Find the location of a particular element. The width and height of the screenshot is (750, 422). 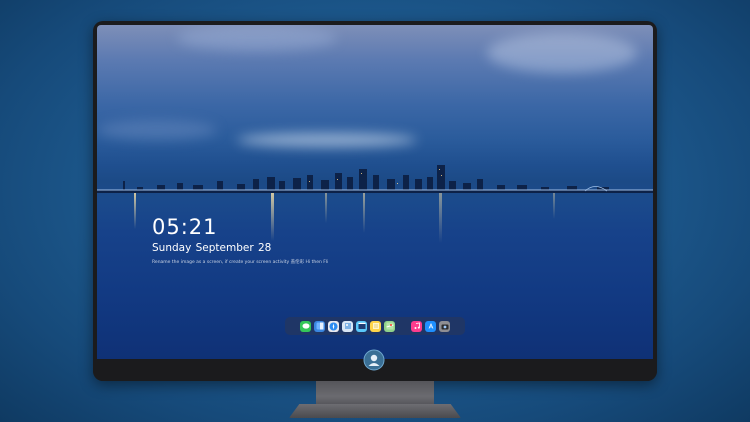

horizon-line is located at coordinates (375, 190).